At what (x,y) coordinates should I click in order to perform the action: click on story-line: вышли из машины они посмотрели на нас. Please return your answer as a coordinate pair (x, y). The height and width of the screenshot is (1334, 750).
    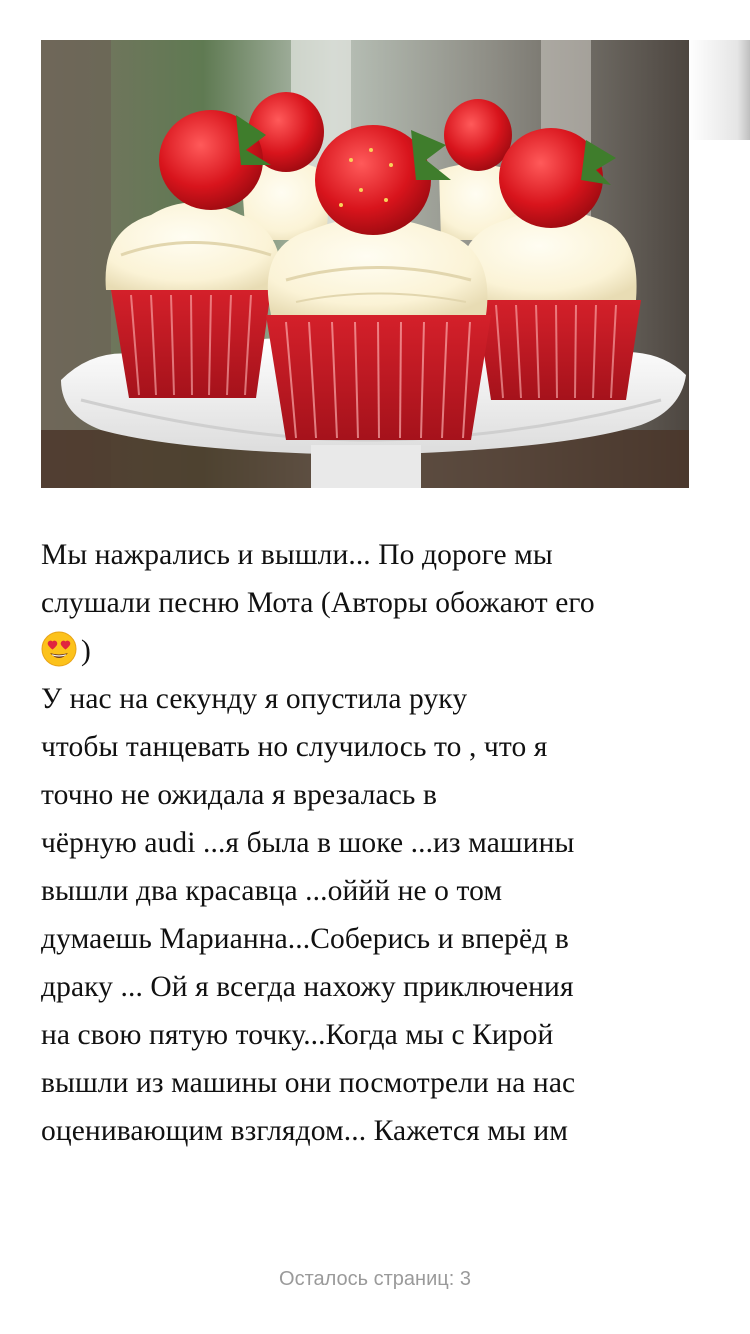
    Looking at the image, I should click on (308, 1083).